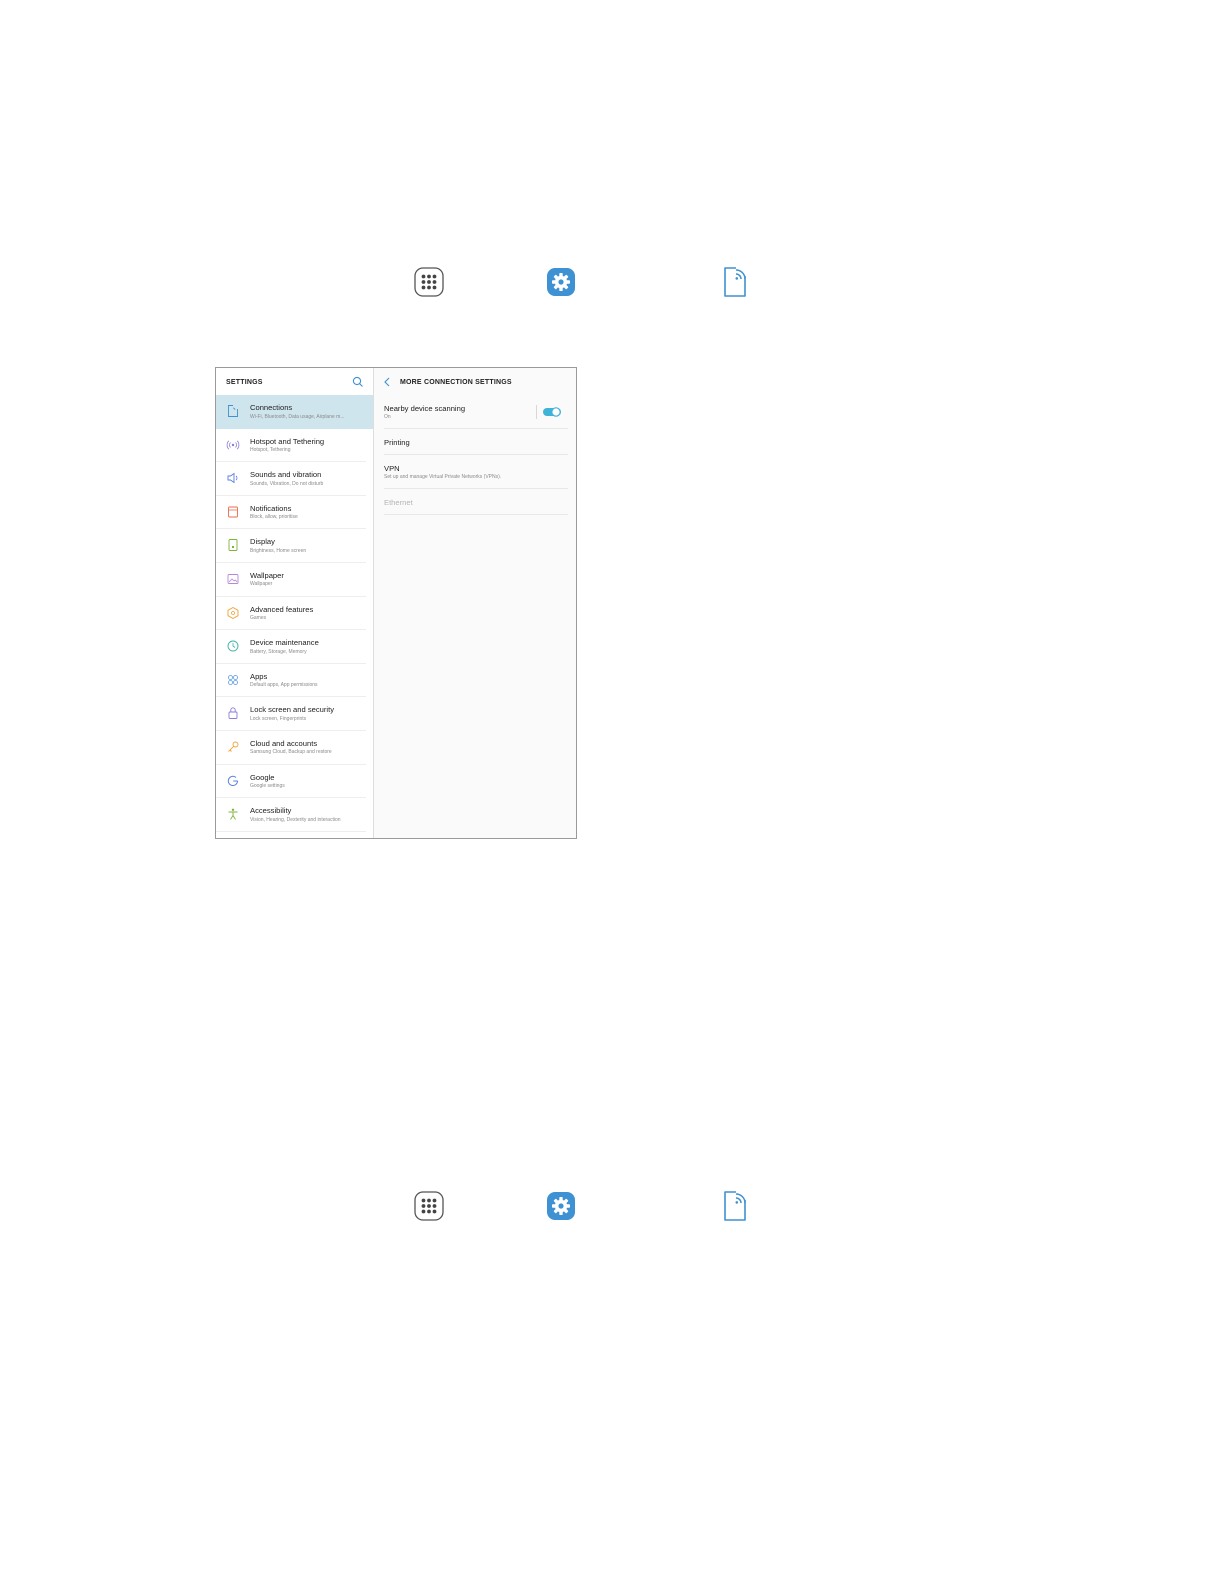 The image size is (1225, 1585). I want to click on more-connection-title: MORE CONNECTION SETTINGS, so click(456, 382).